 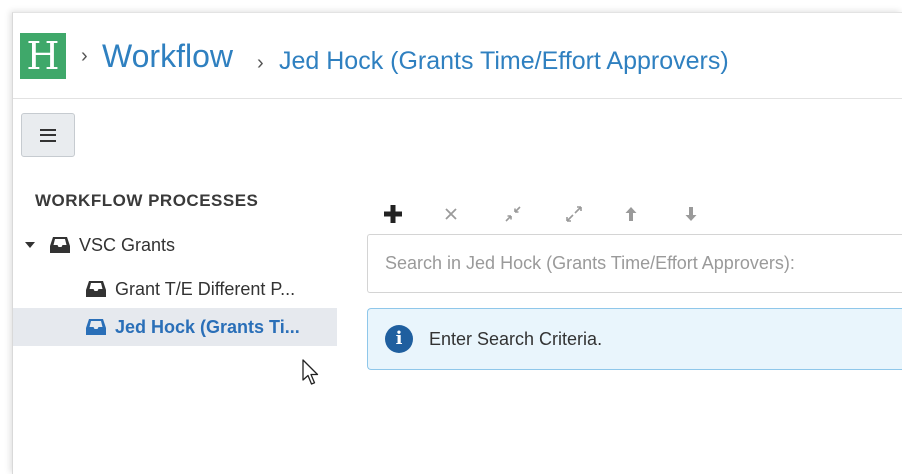 I want to click on info-icon: i, so click(x=399, y=339).